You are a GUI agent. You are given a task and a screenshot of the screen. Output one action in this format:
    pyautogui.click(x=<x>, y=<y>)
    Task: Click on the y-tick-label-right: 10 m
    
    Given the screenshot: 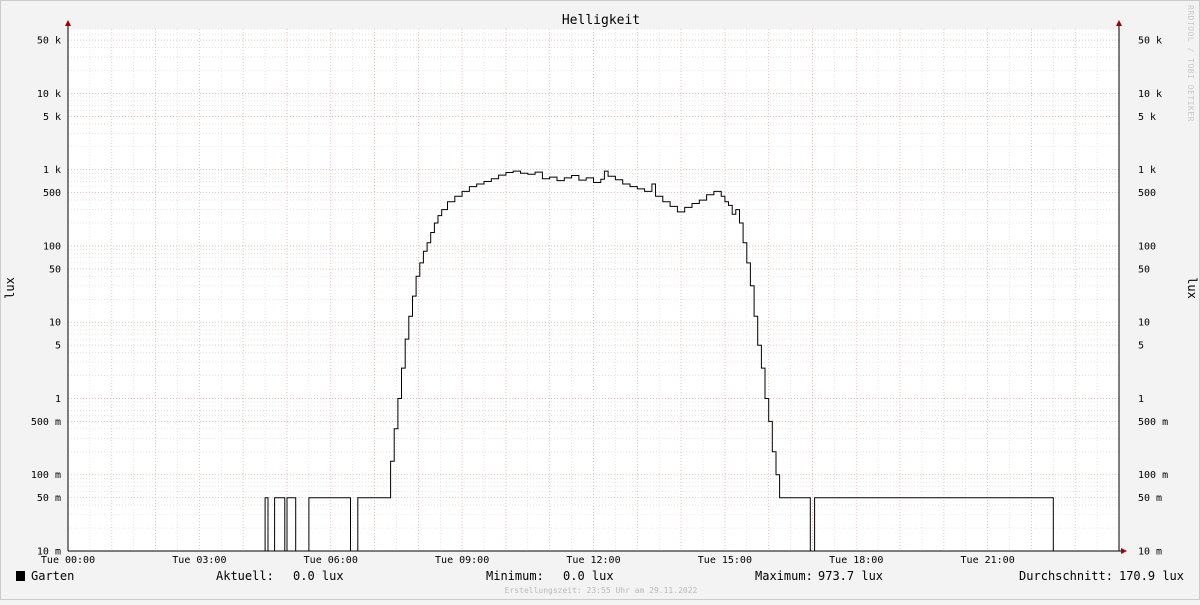 What is the action you would take?
    pyautogui.click(x=1150, y=552)
    